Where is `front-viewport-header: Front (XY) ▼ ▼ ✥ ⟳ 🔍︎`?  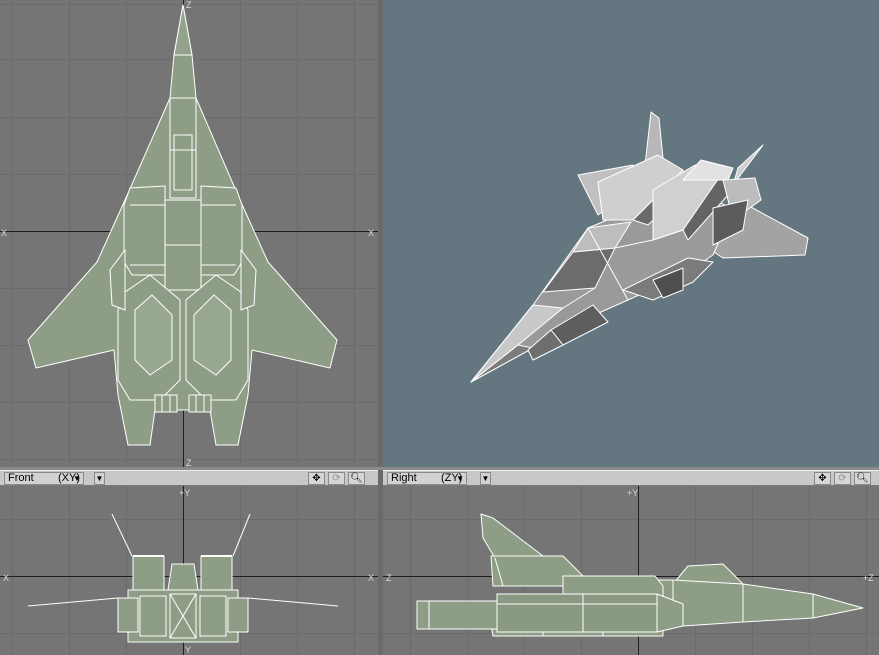 front-viewport-header: Front (XY) ▼ ▼ ✥ ⟳ 🔍︎ is located at coordinates (189, 478).